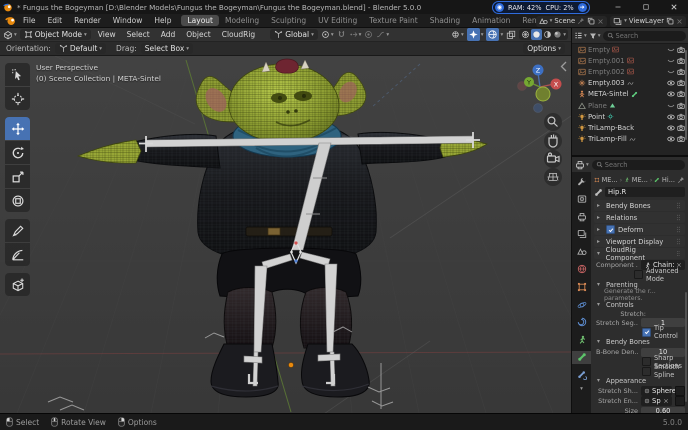  What do you see at coordinates (17, 98) in the screenshot?
I see `tool-cursor` at bounding box center [17, 98].